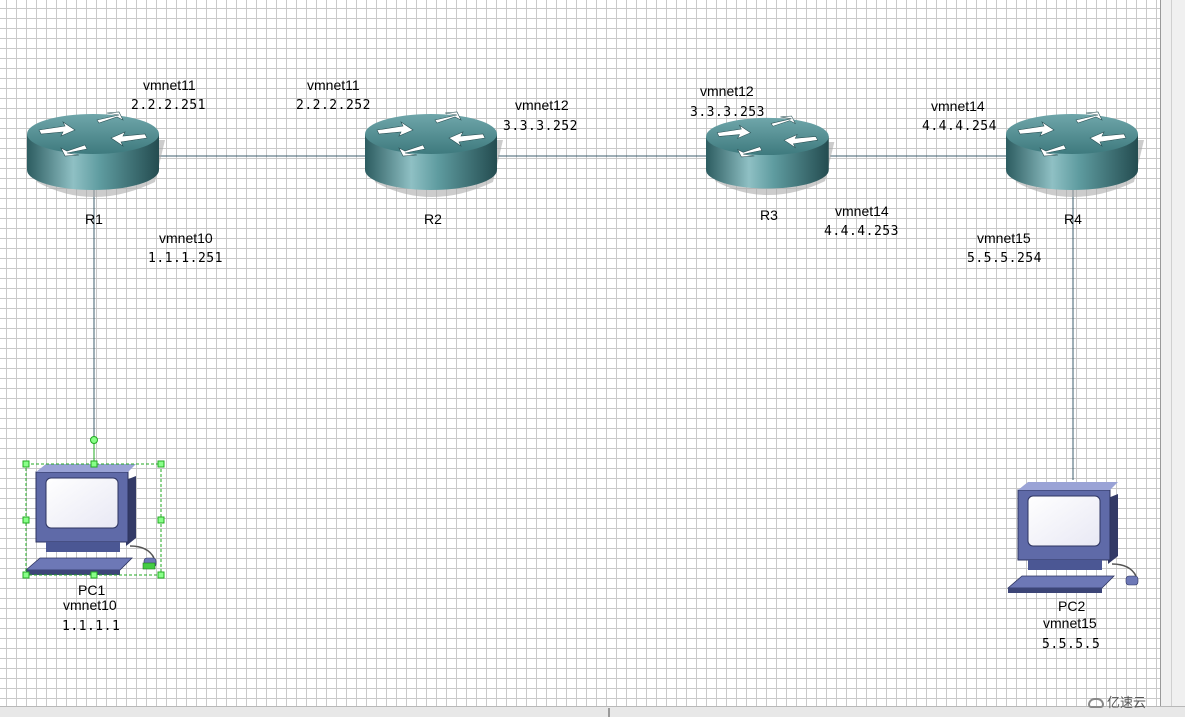 This screenshot has height=717, width=1185. What do you see at coordinates (1004, 238) in the screenshot?
I see `if-vmnet-label: vmnet15` at bounding box center [1004, 238].